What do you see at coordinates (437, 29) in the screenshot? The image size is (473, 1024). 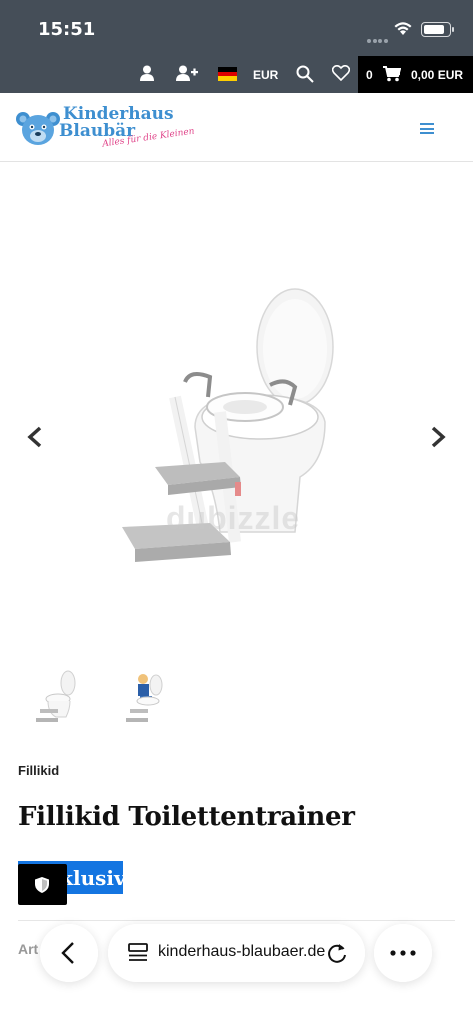 I see `battery-icon` at bounding box center [437, 29].